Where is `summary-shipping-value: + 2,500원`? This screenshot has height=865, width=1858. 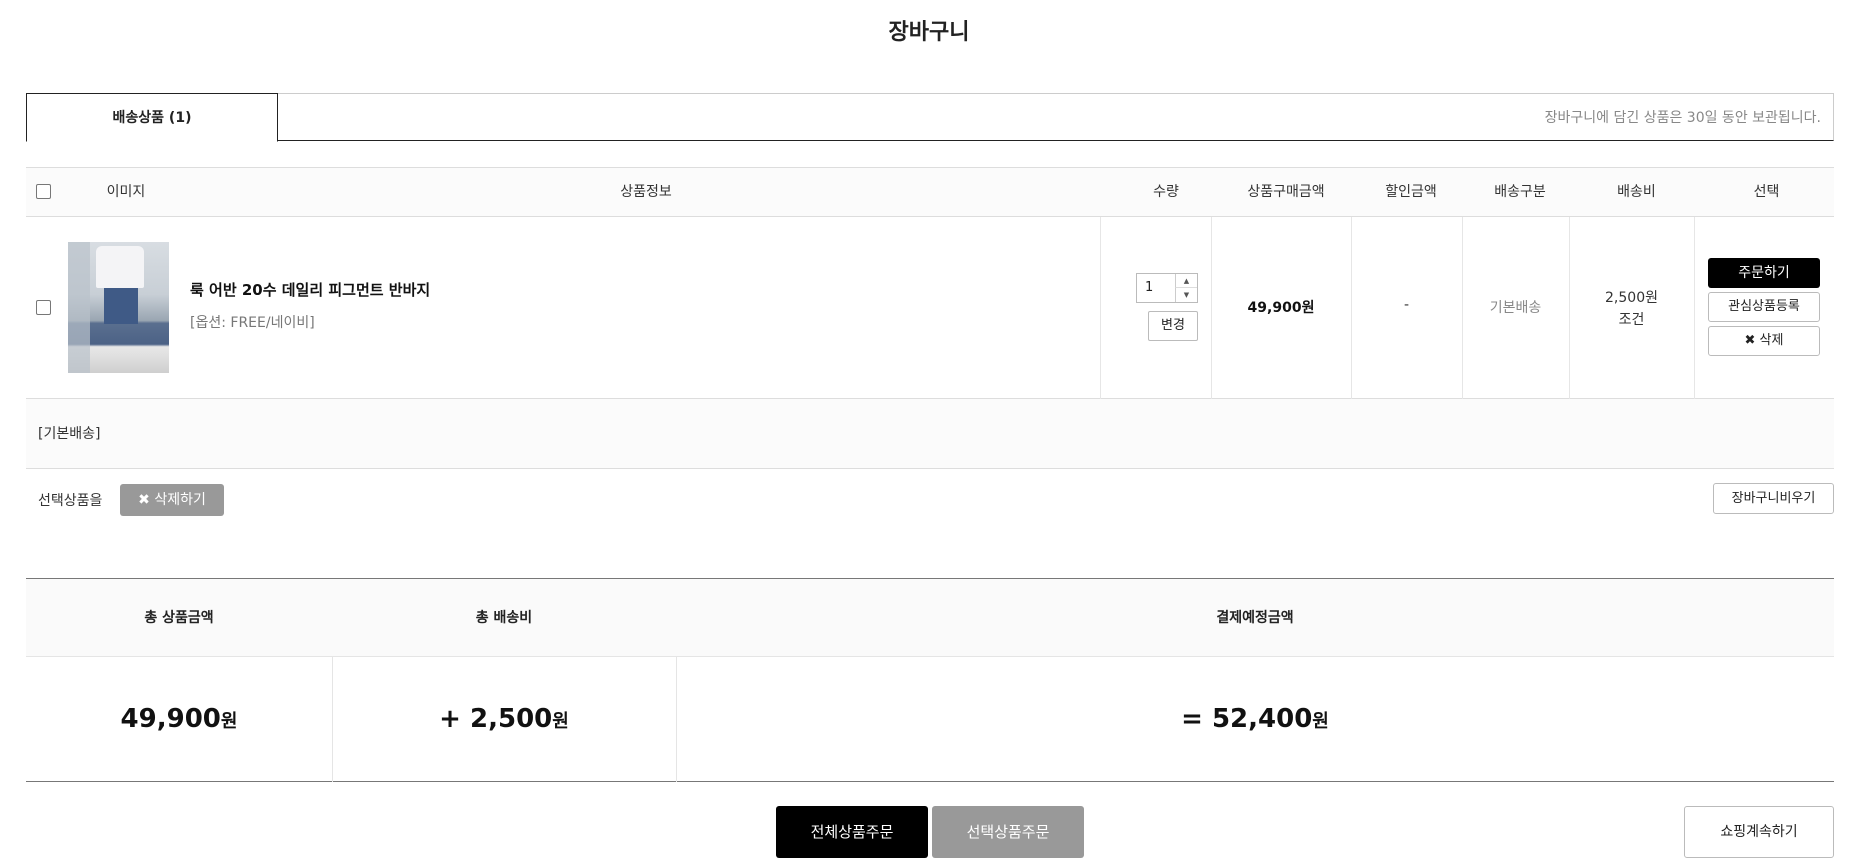 summary-shipping-value: + 2,500원 is located at coordinates (504, 719).